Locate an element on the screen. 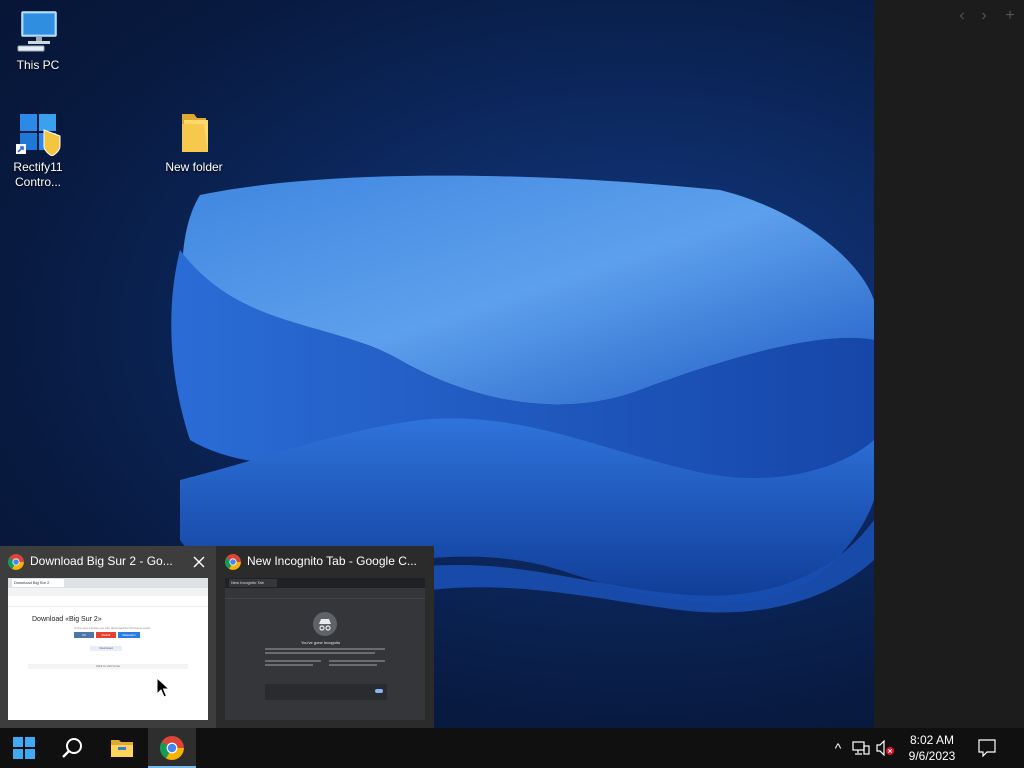 The image size is (1024, 768). panel-back-button: ‹ is located at coordinates (962, 16).